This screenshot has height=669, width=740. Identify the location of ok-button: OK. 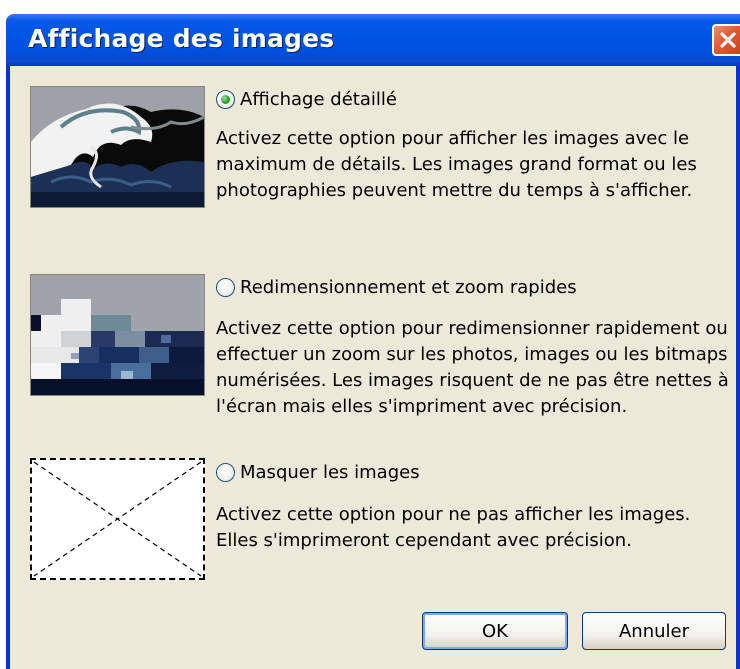
(495, 631).